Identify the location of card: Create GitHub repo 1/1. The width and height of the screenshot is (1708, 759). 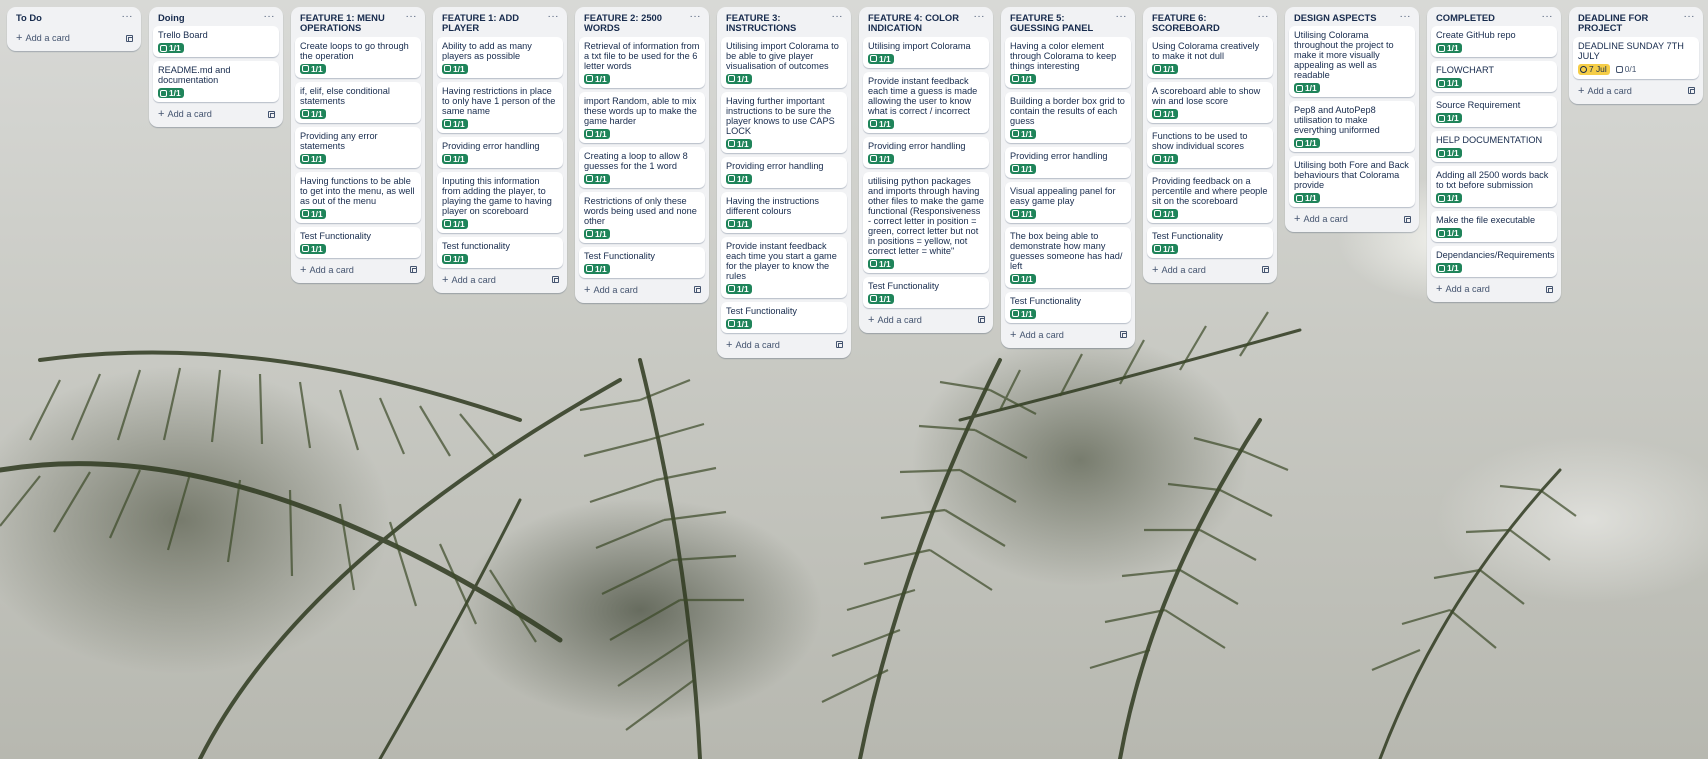
(1494, 42).